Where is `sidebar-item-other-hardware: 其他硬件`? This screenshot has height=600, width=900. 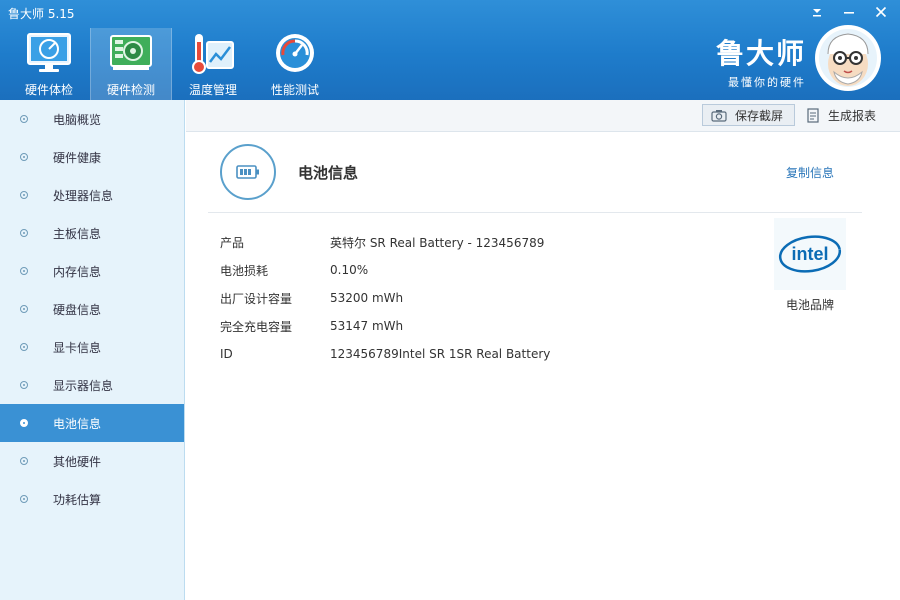 sidebar-item-other-hardware: 其他硬件 is located at coordinates (92, 461).